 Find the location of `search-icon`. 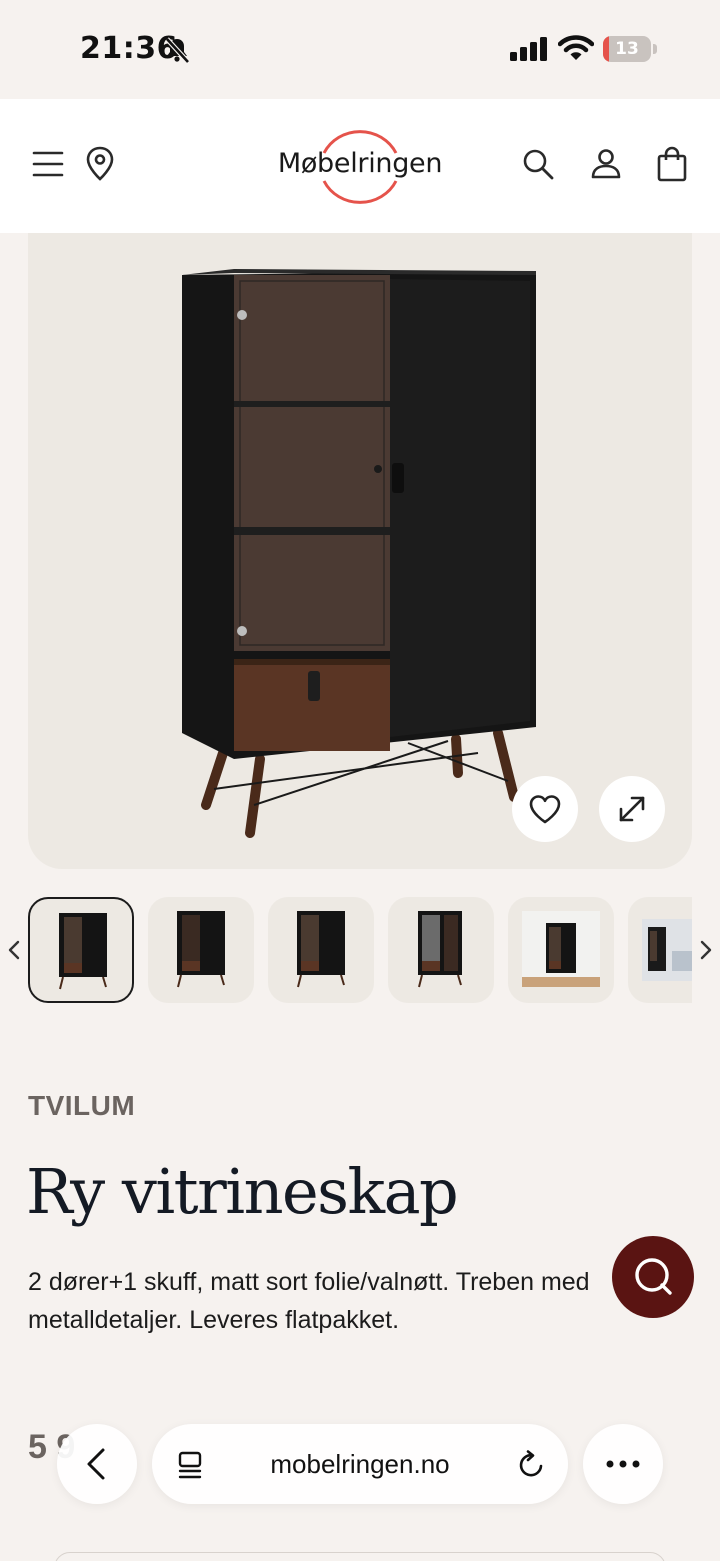

search-icon is located at coordinates (538, 164).